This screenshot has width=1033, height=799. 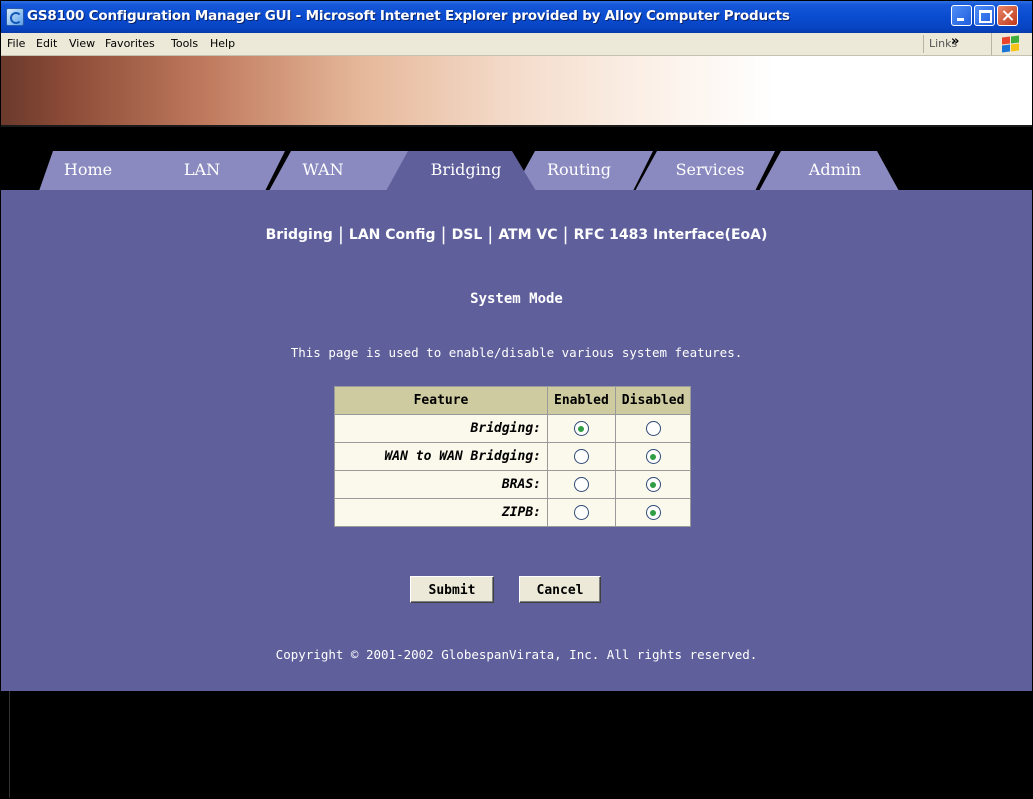 What do you see at coordinates (441, 484) in the screenshot?
I see `feature-label: BRAS:` at bounding box center [441, 484].